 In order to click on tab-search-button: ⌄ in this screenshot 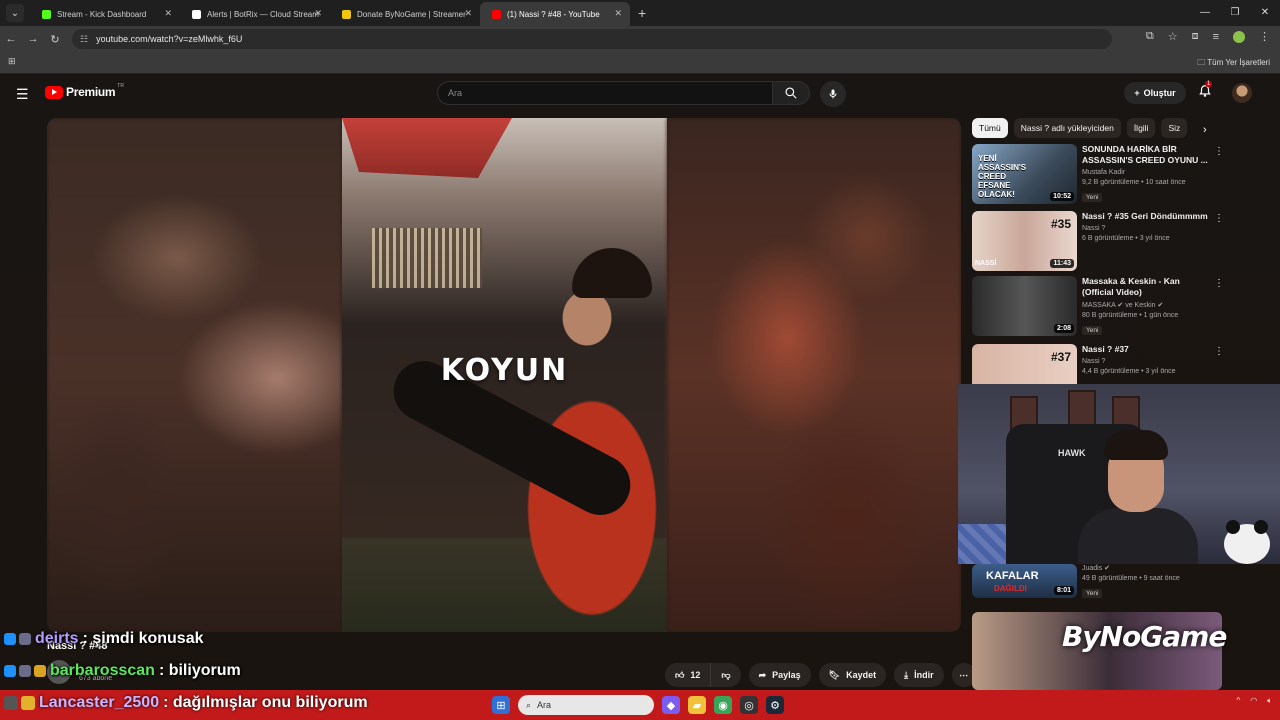, I will do `click(15, 13)`.